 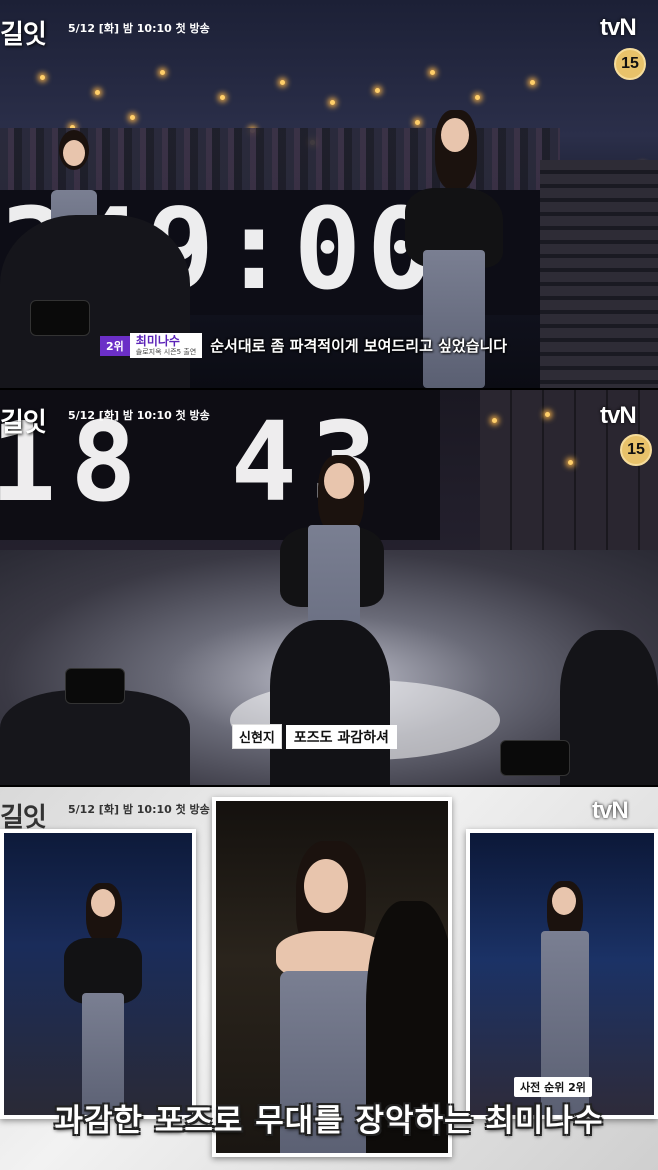 I want to click on rank-badge: 2위, so click(x=115, y=345).